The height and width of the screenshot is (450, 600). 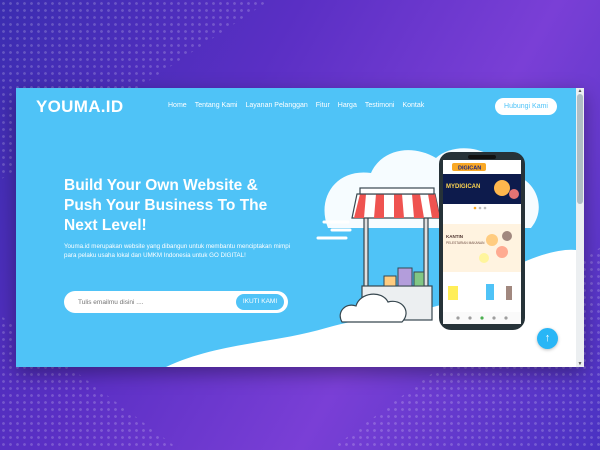 I want to click on site-logo: YOUMA.ID, so click(x=79, y=107).